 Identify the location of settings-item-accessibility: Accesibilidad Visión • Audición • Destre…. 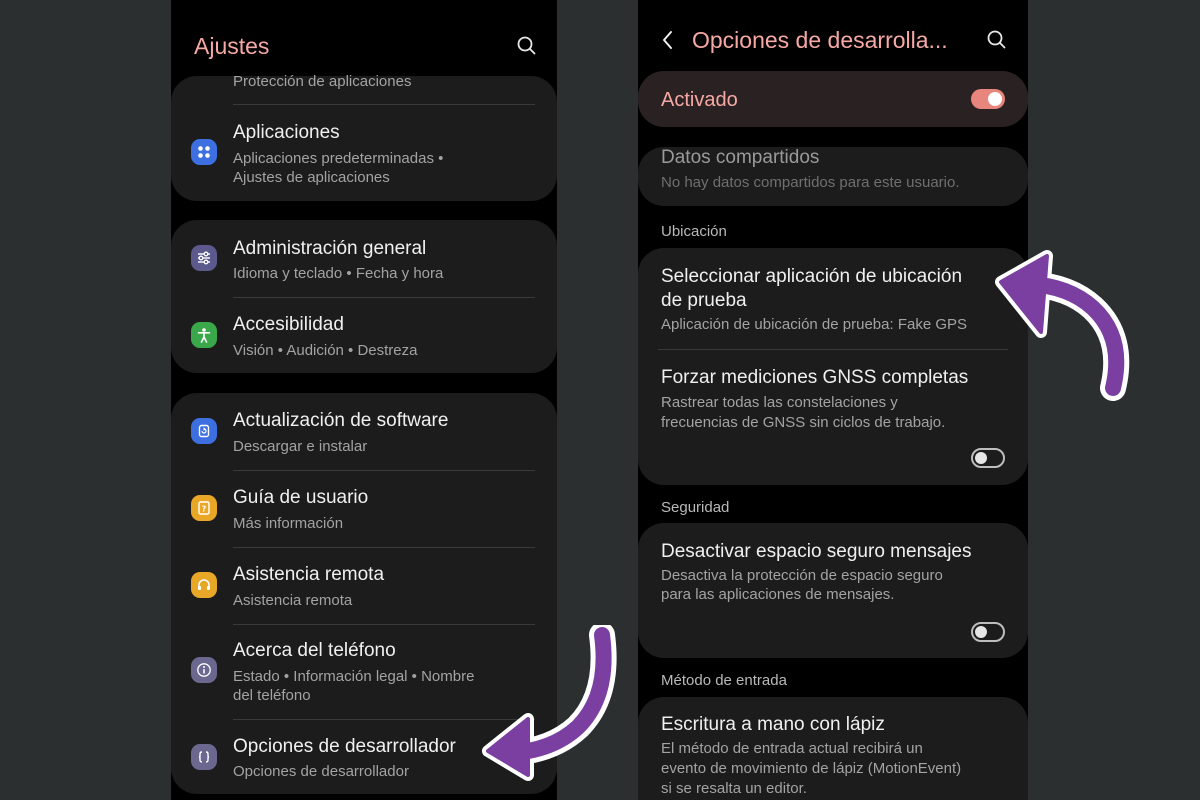
(364, 335).